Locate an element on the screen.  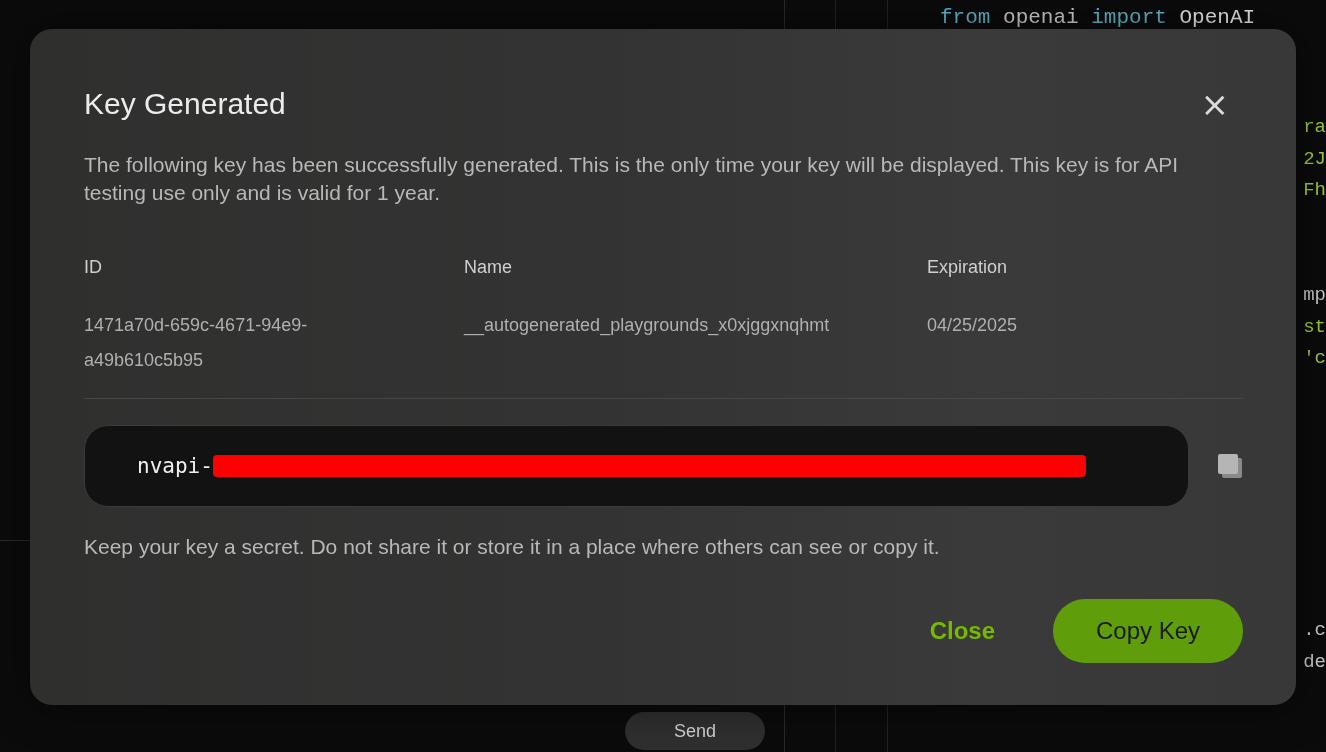
dialog-title: Key Generated is located at coordinates (185, 104).